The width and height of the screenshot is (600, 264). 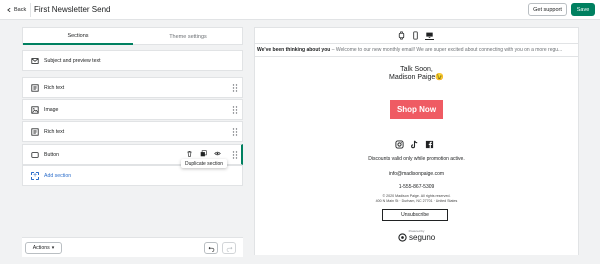 I want to click on tiktok-icon, so click(x=414, y=144).